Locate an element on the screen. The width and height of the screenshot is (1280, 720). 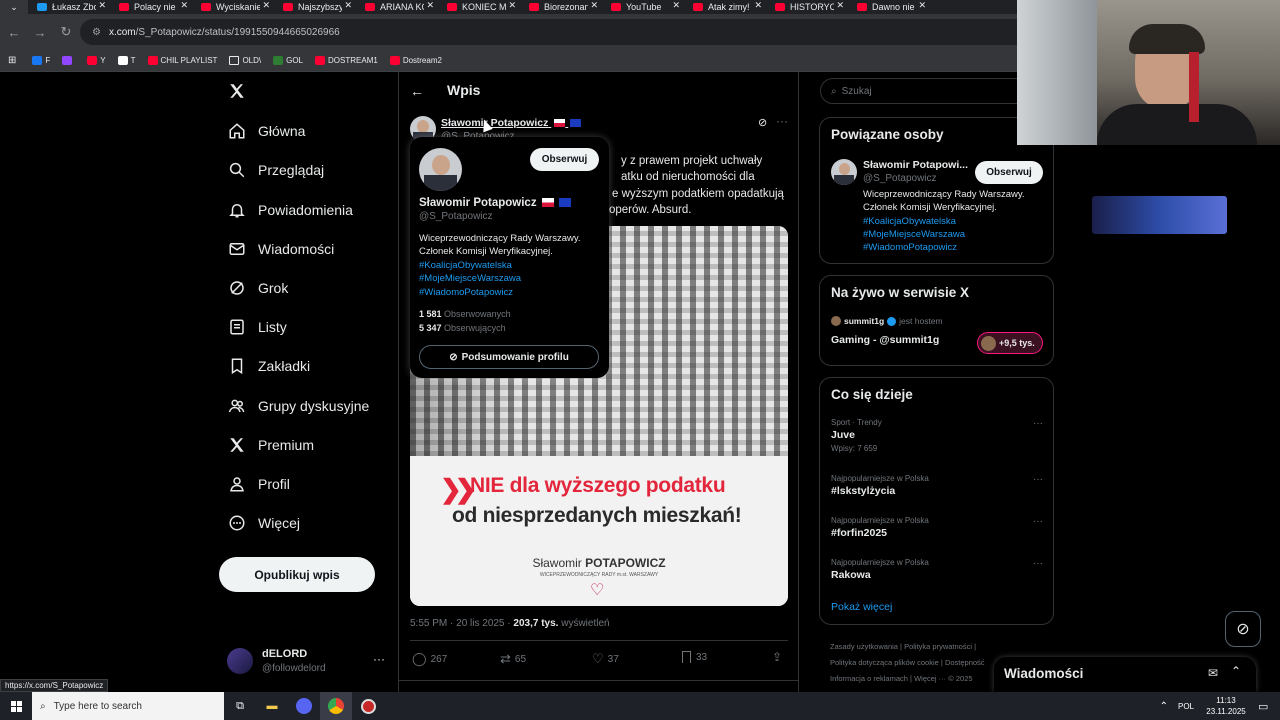
nav-item: Przeglądaj is located at coordinates (276, 170).